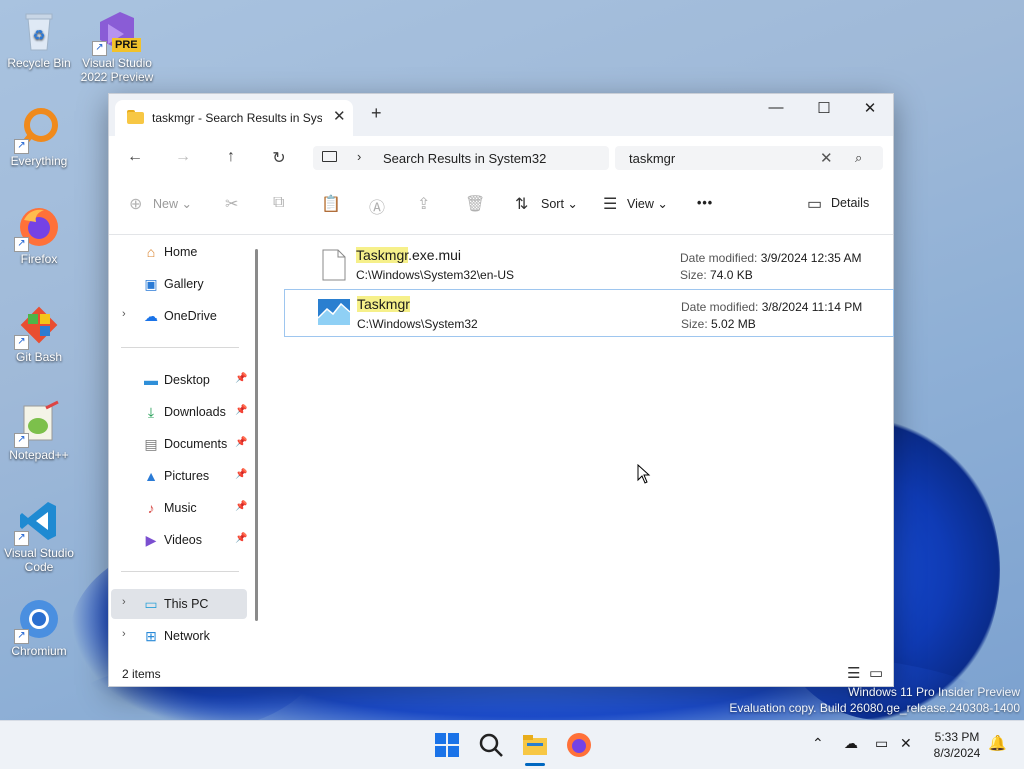 The width and height of the screenshot is (1024, 769). Describe the element at coordinates (776, 107) in the screenshot. I see `minimize-button: —` at that location.